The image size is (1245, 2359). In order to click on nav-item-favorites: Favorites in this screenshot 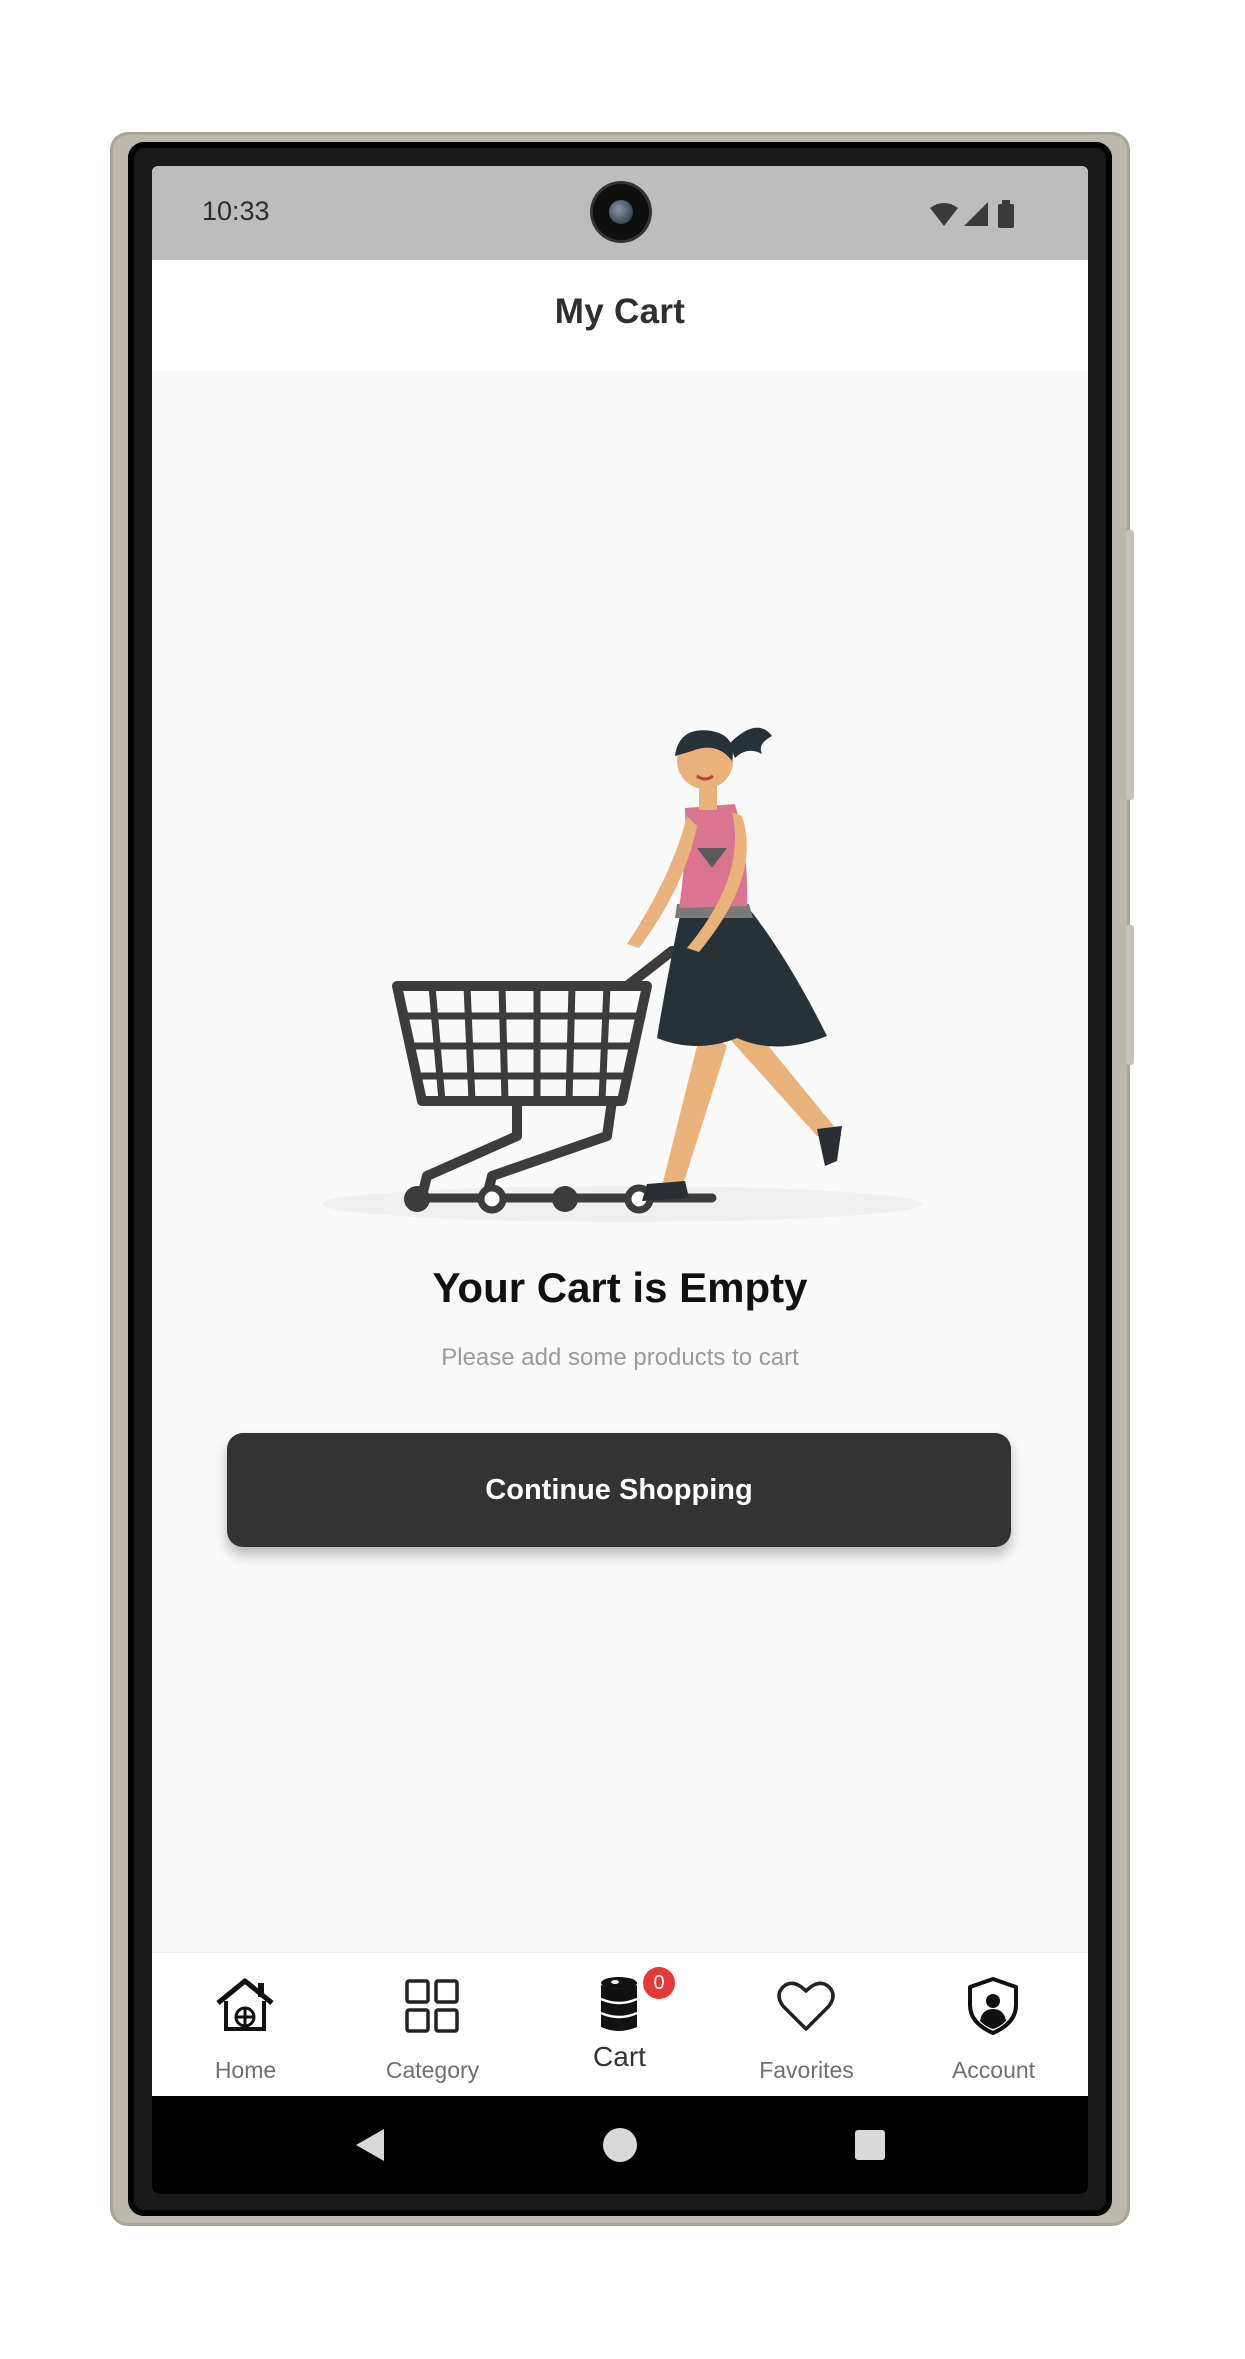, I will do `click(806, 2025)`.